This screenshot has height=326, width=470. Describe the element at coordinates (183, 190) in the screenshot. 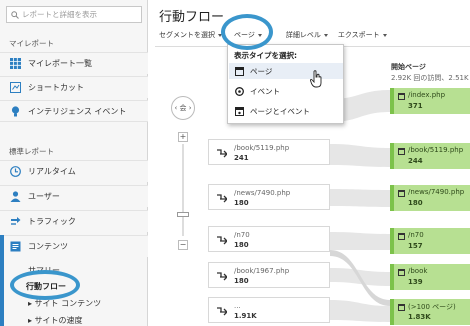

I see `zoom-slider-track` at that location.